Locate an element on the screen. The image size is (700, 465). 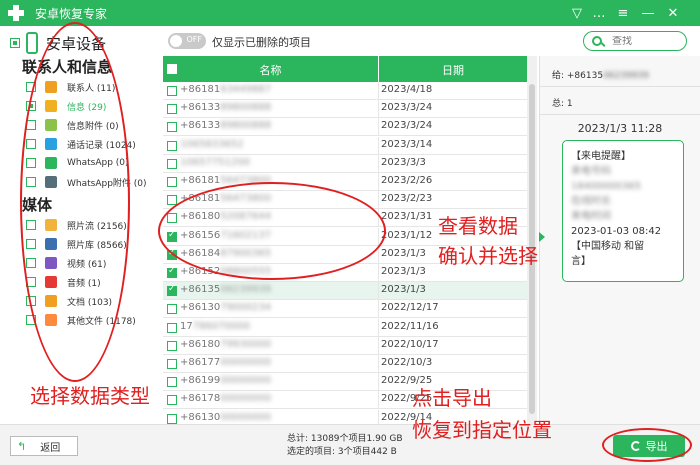
row-number: +8619900000000 is located at coordinates (225, 380).